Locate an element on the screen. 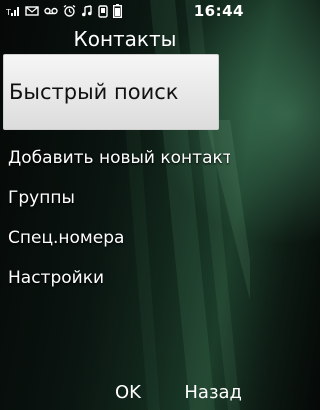  menu-item-quick-search: Быстрый поиск is located at coordinates (111, 92).